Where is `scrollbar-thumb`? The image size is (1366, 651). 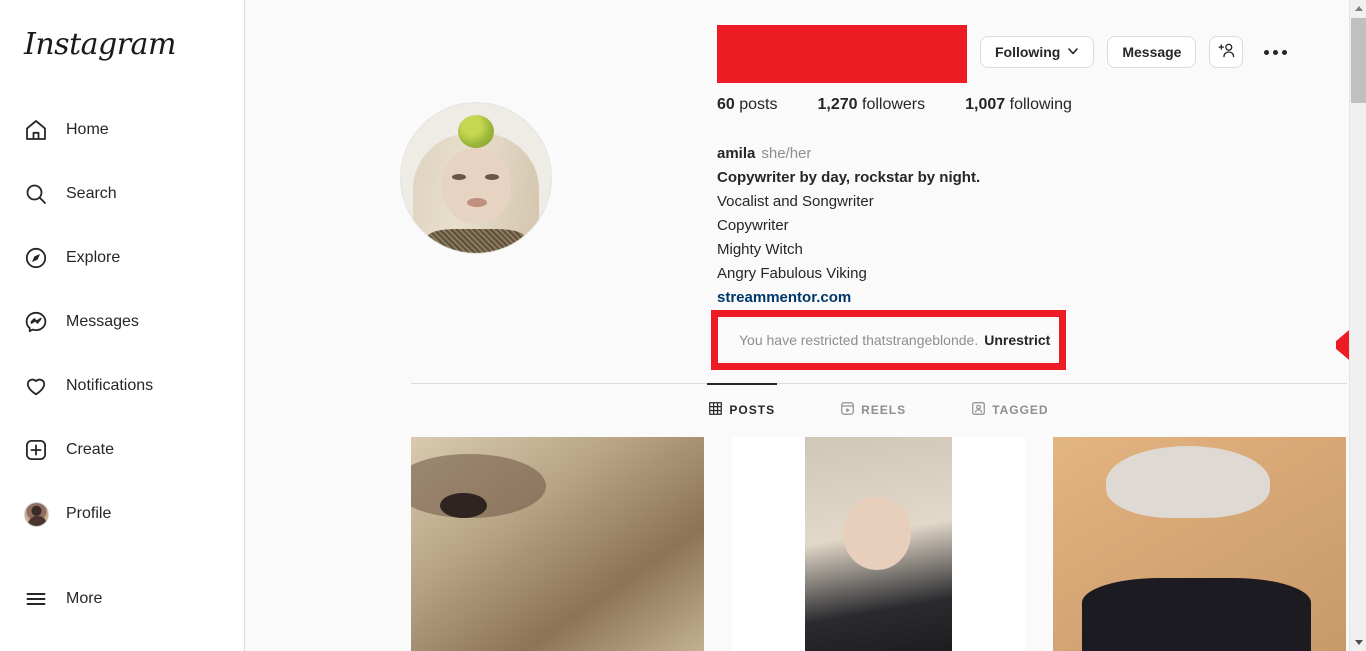 scrollbar-thumb is located at coordinates (1358, 60).